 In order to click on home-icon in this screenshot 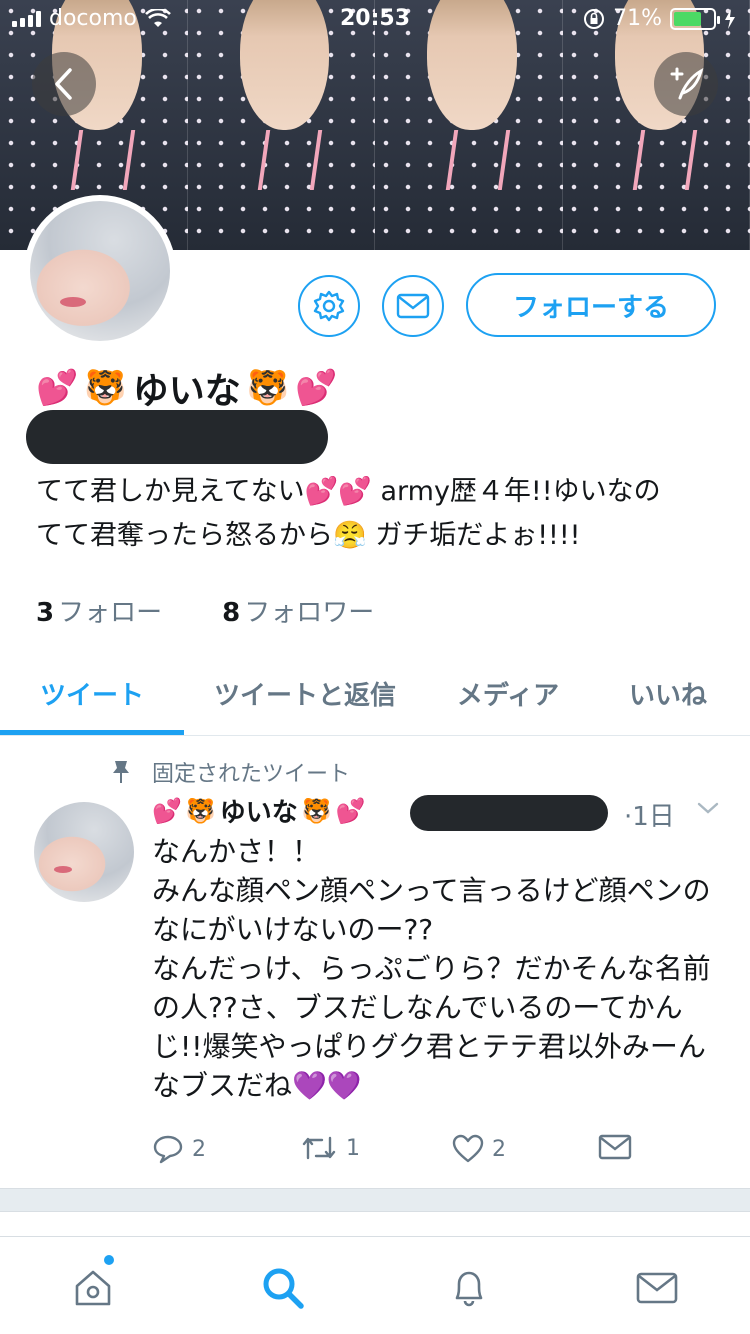, I will do `click(93, 1288)`.